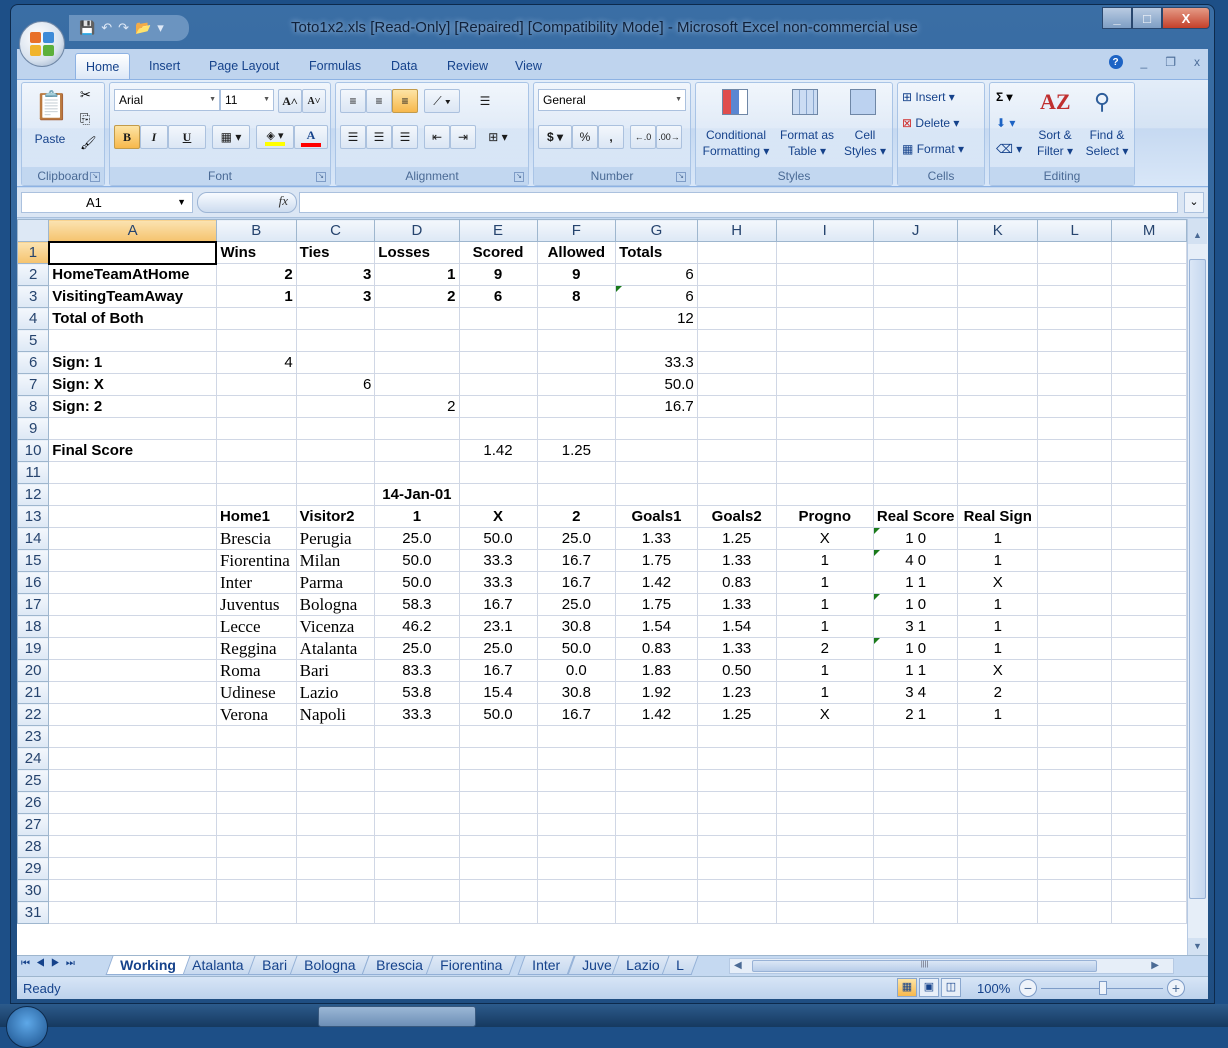  What do you see at coordinates (998, 362) in the screenshot?
I see `cell-k6` at bounding box center [998, 362].